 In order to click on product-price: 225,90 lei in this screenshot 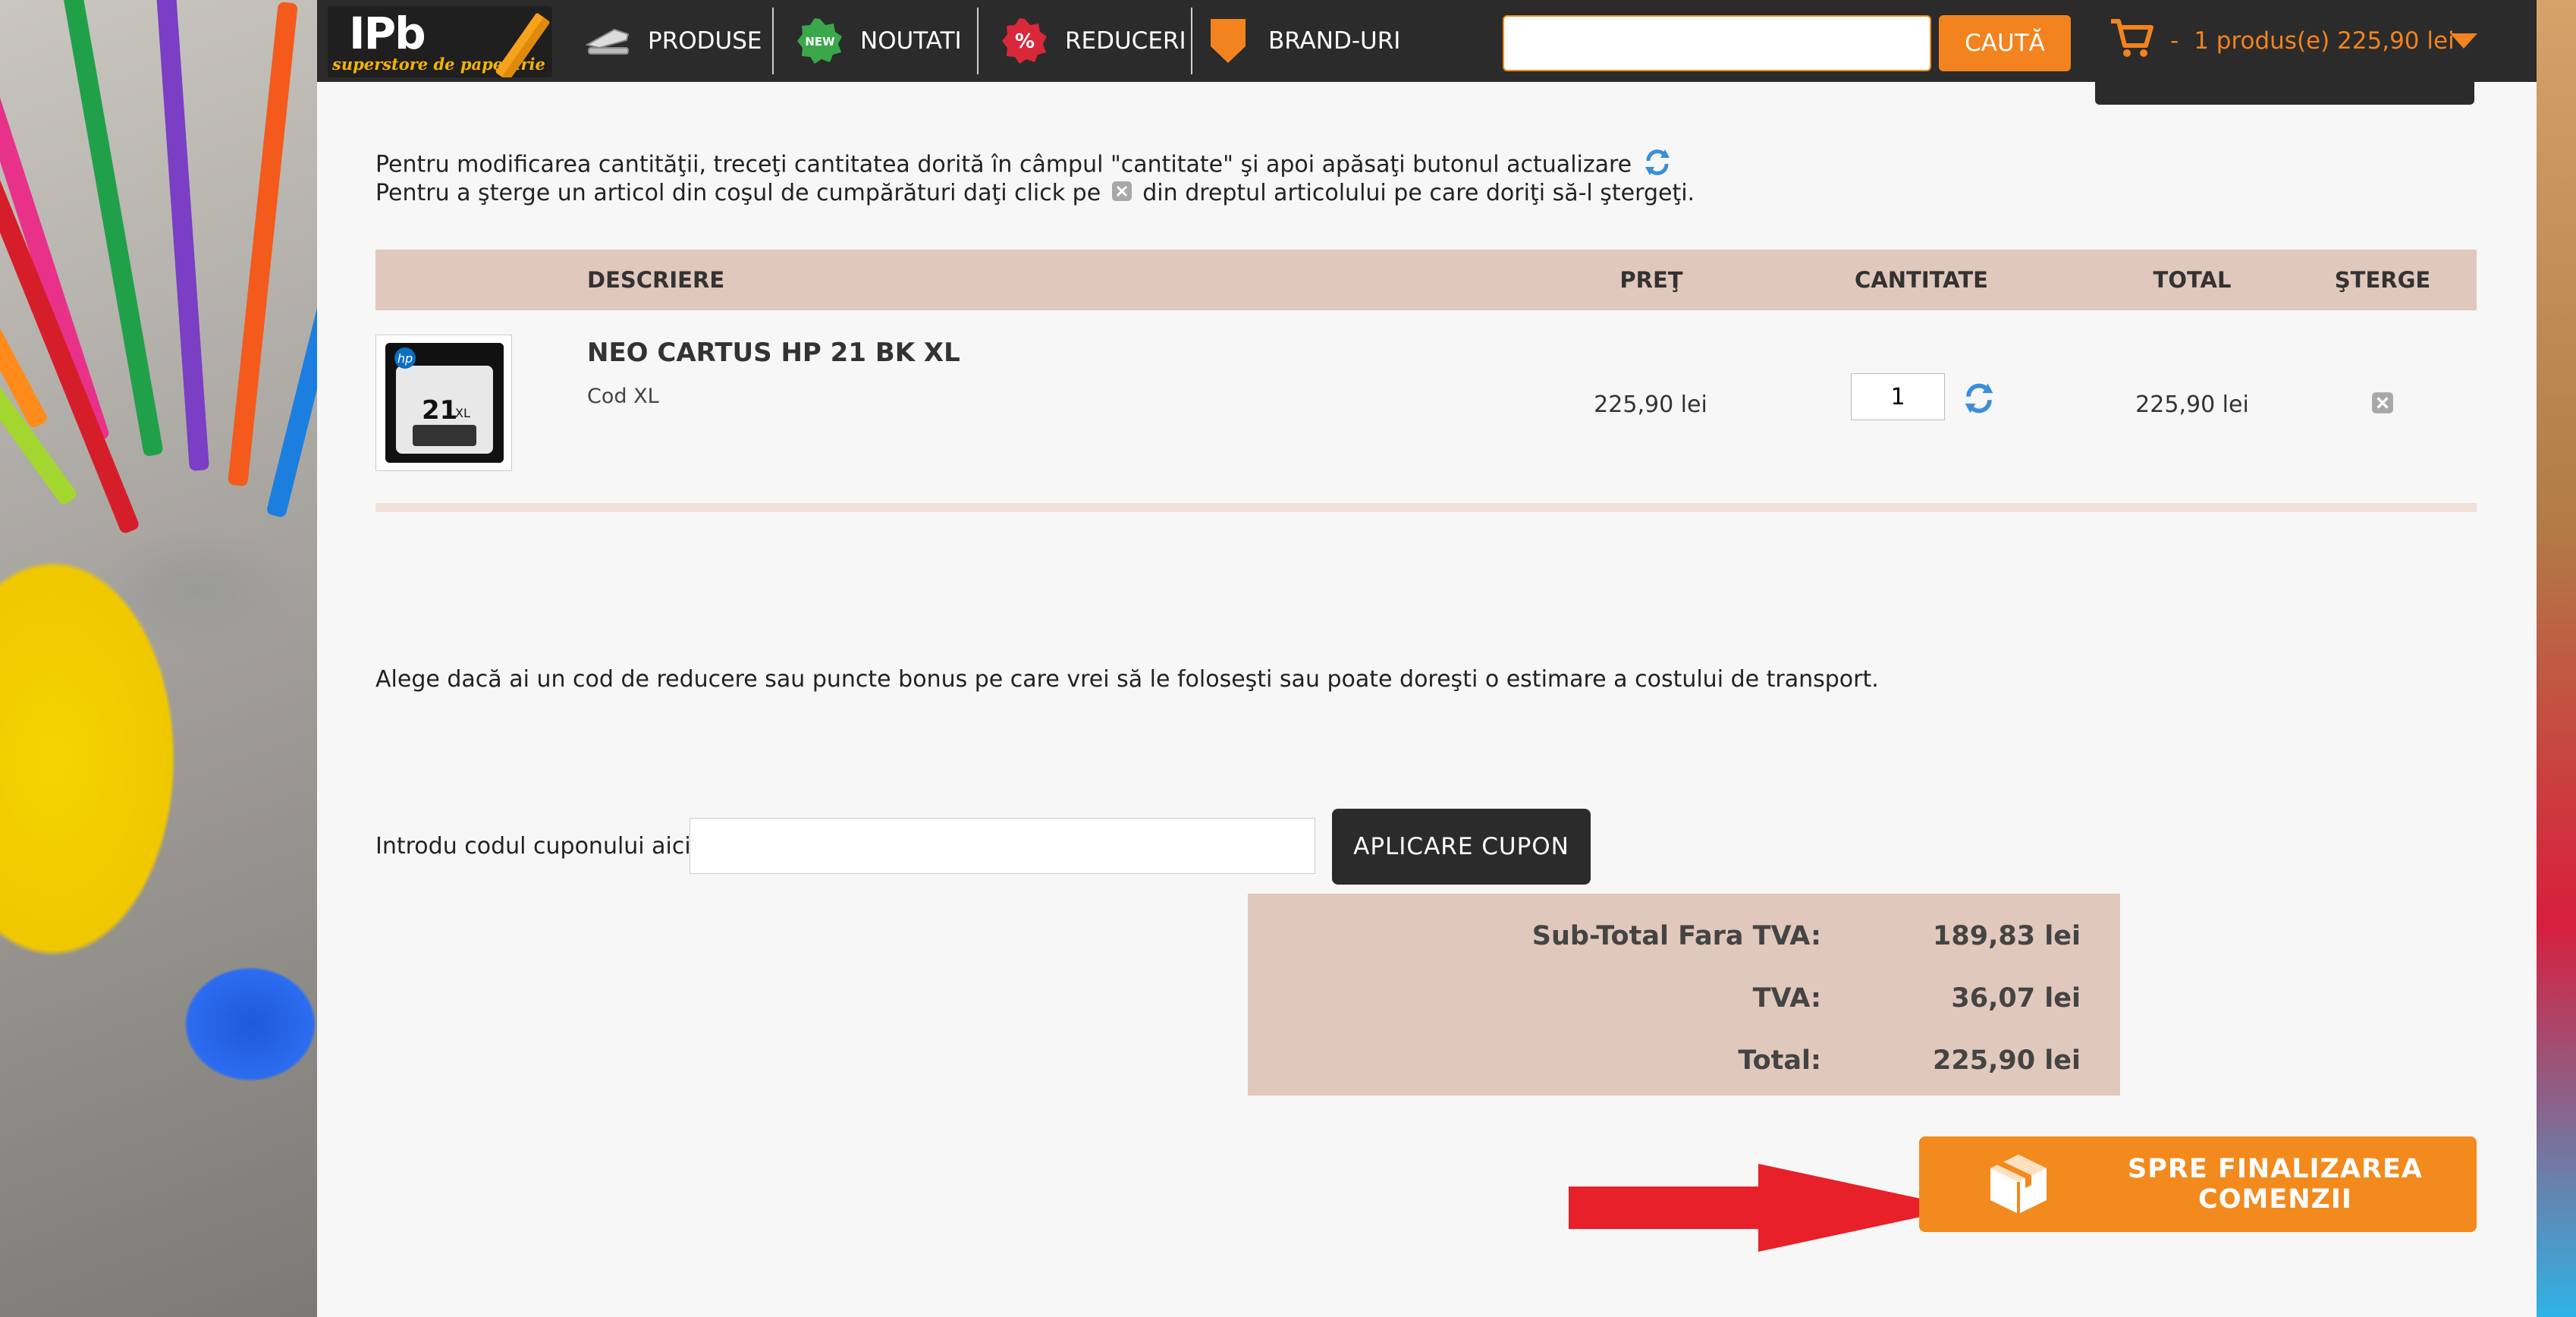, I will do `click(1650, 405)`.